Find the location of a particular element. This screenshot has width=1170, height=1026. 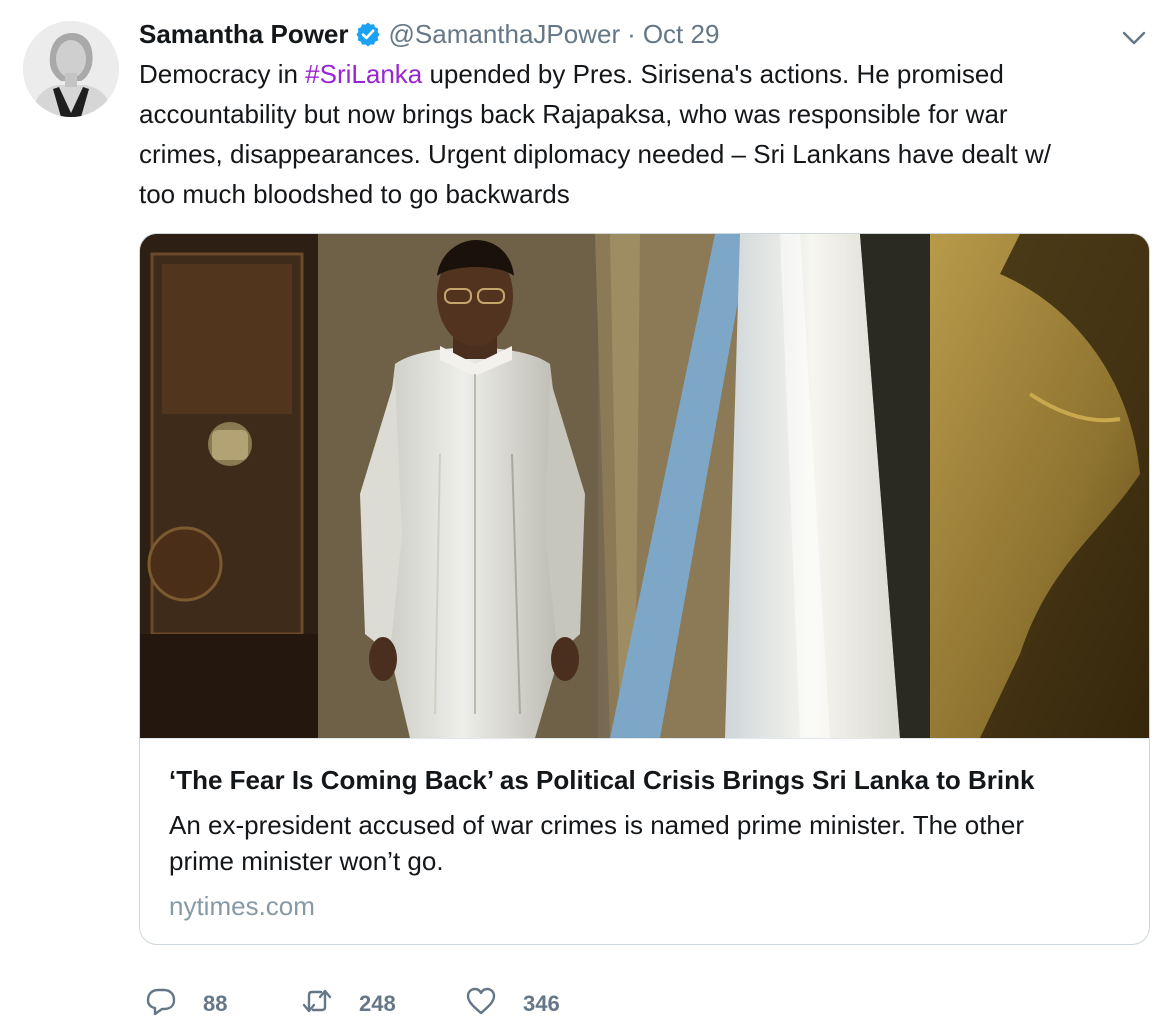

reply-button: 88 is located at coordinates (186, 1001).